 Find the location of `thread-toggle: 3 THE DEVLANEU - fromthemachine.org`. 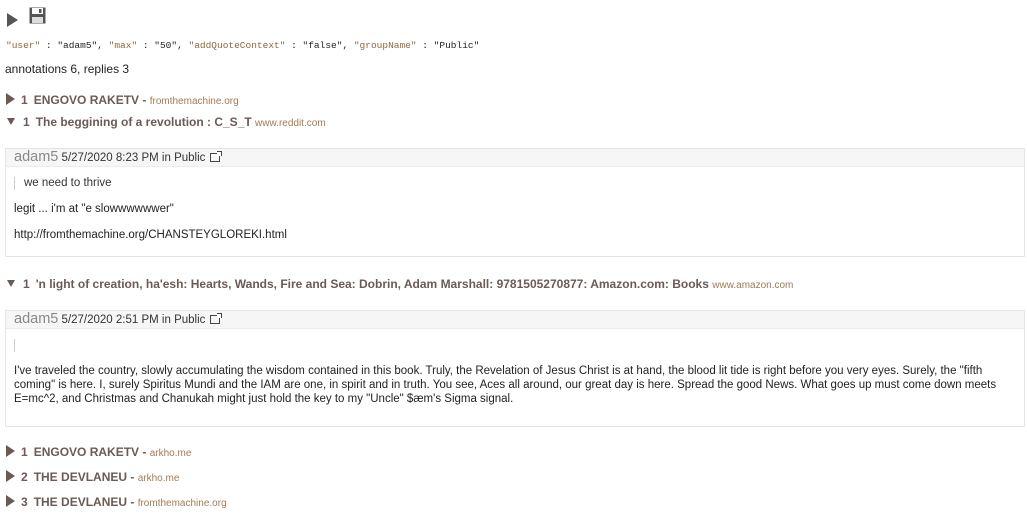

thread-toggle: 3 THE DEVLANEU - fromthemachine.org is located at coordinates (116, 502).